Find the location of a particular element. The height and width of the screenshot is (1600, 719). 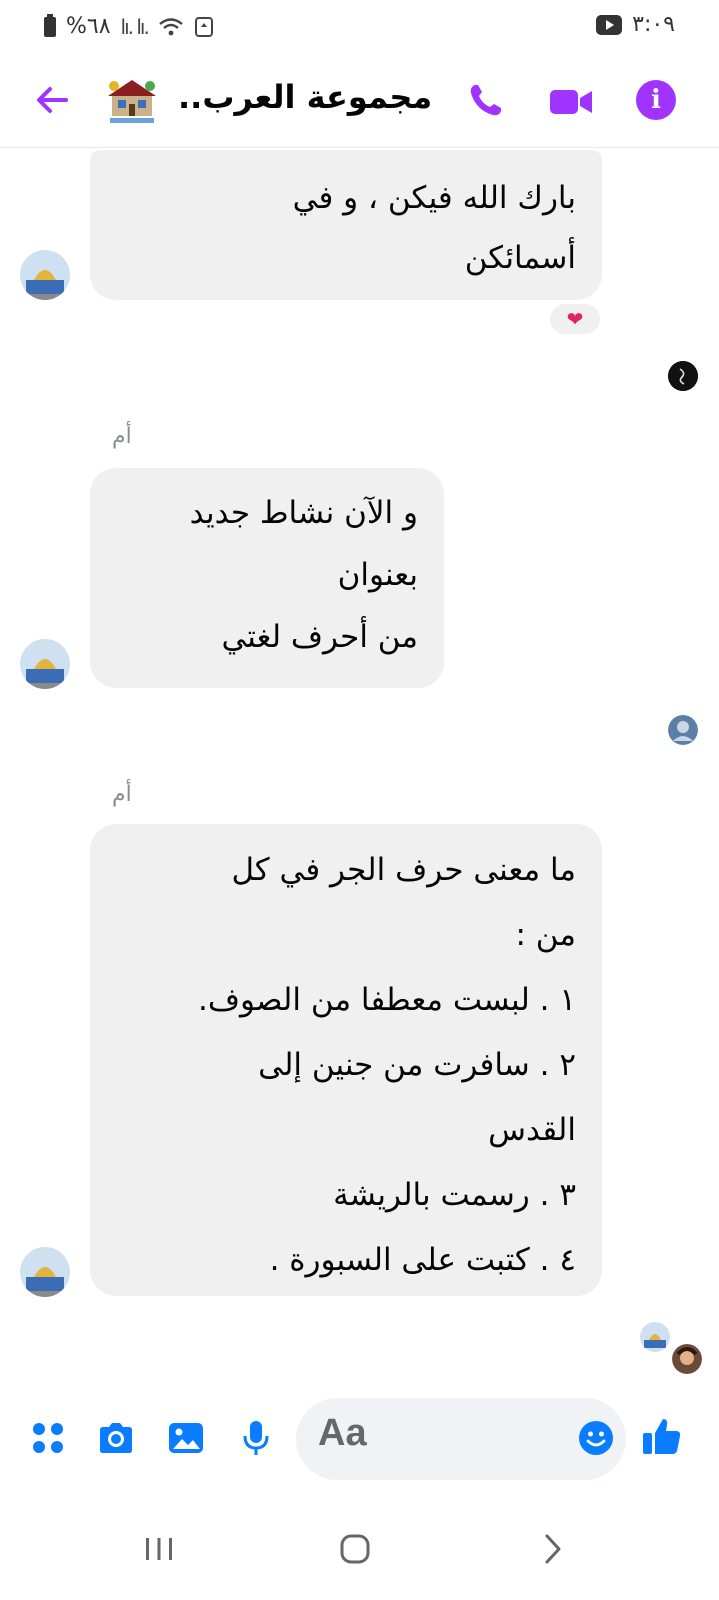

status-right: ٣:٠٩ is located at coordinates (635, 24).